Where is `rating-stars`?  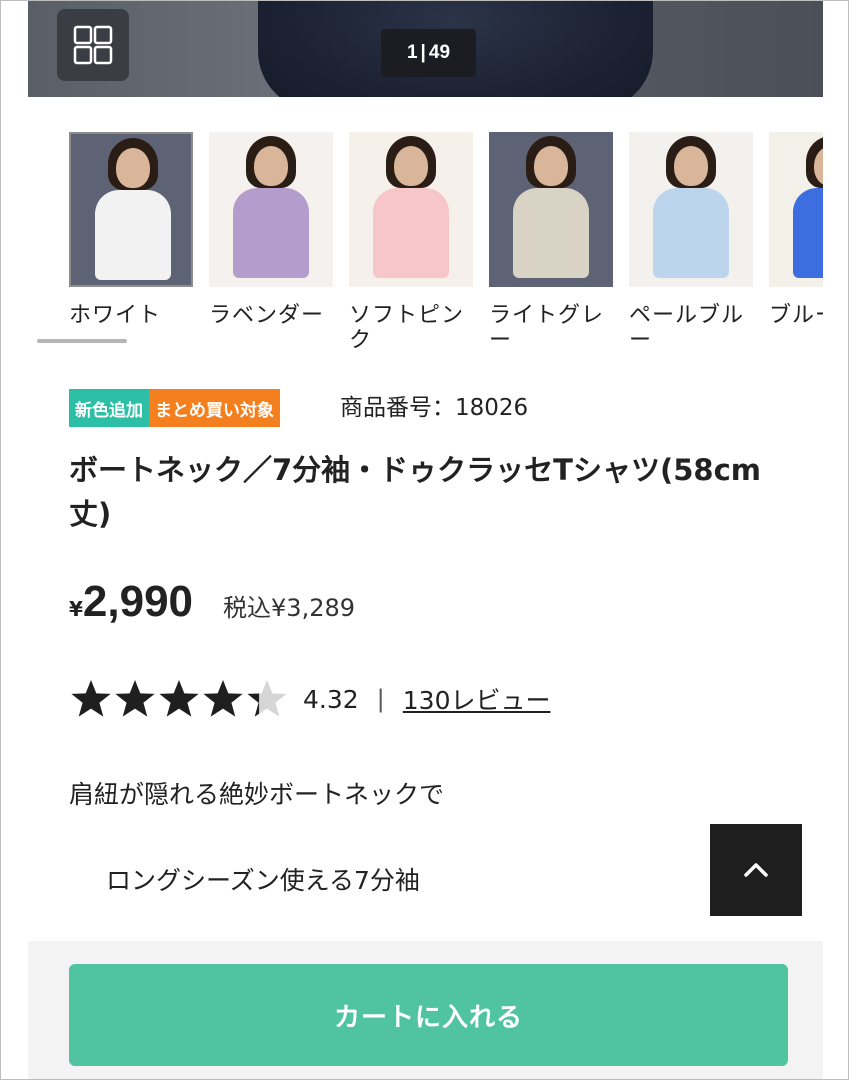
rating-stars is located at coordinates (179, 699).